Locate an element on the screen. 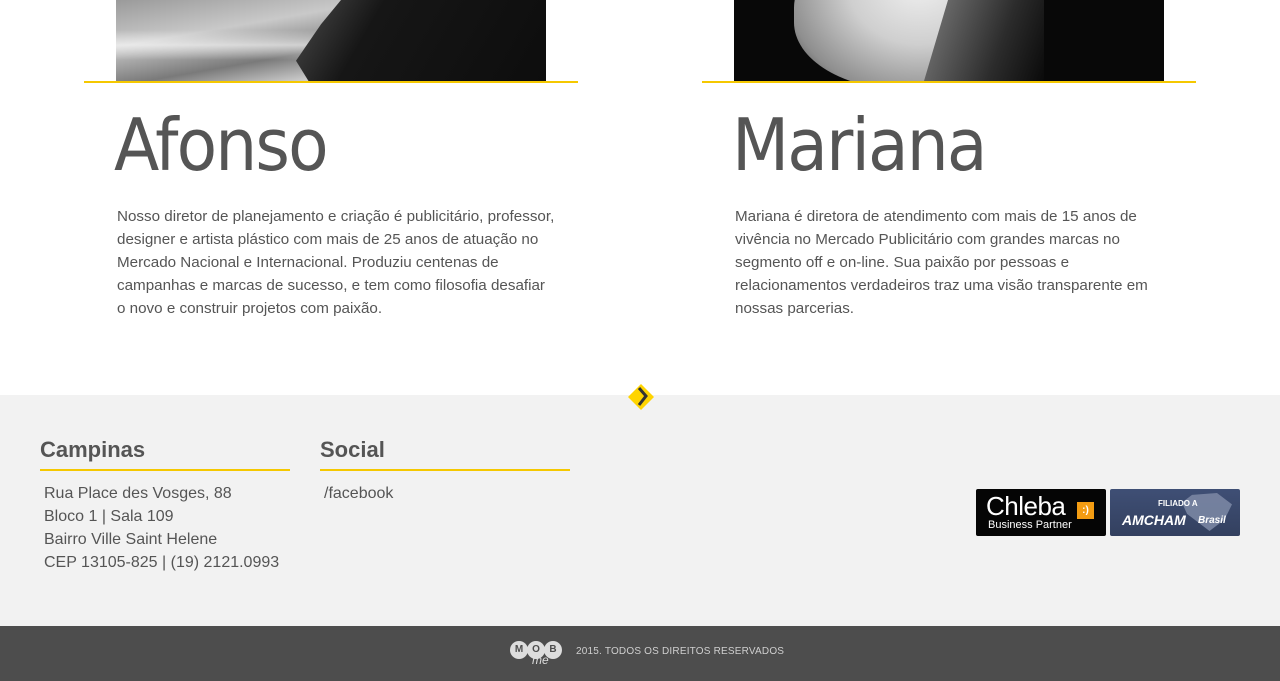 The image size is (1280, 681). address-line: Bairro Ville Saint Helene is located at coordinates (131, 539).